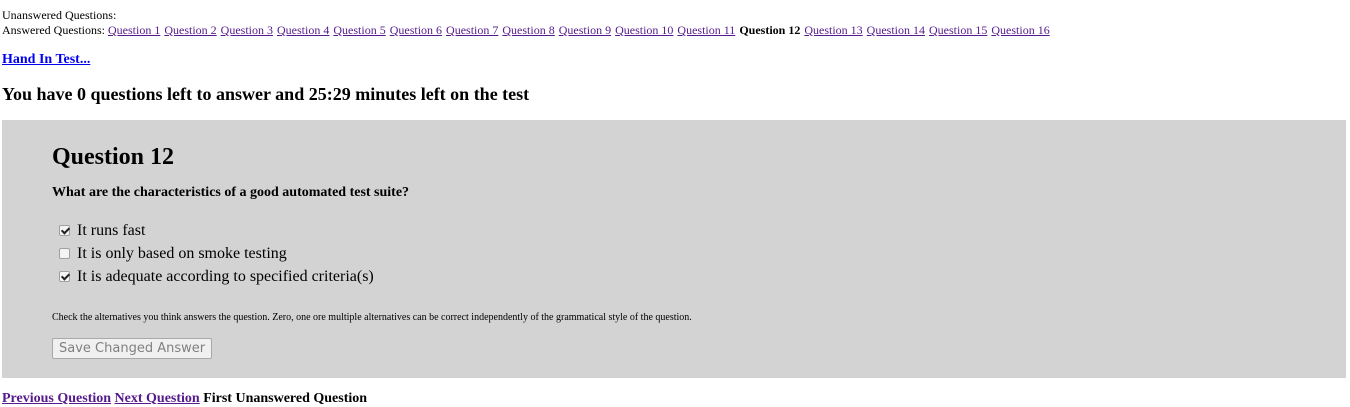 Image resolution: width=1350 pixels, height=407 pixels. I want to click on answered-label: Answered Questions:, so click(53, 30).